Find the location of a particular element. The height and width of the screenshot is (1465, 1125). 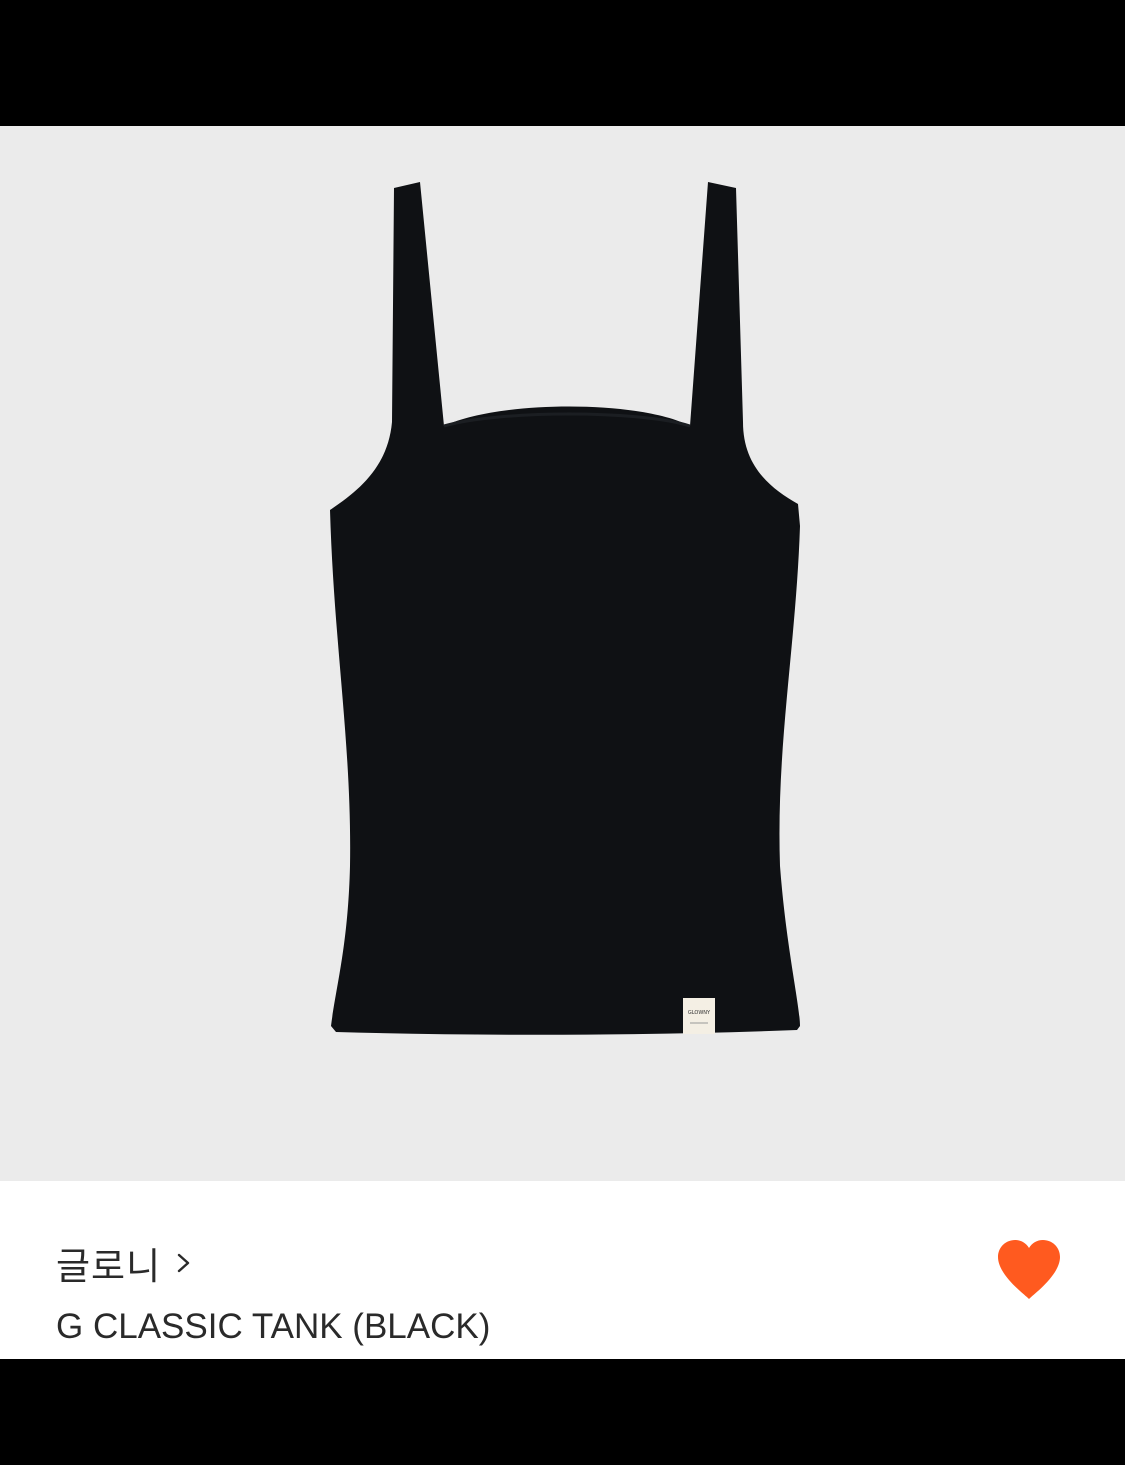

garment-tag-text: GLOWNY is located at coordinates (699, 1013).